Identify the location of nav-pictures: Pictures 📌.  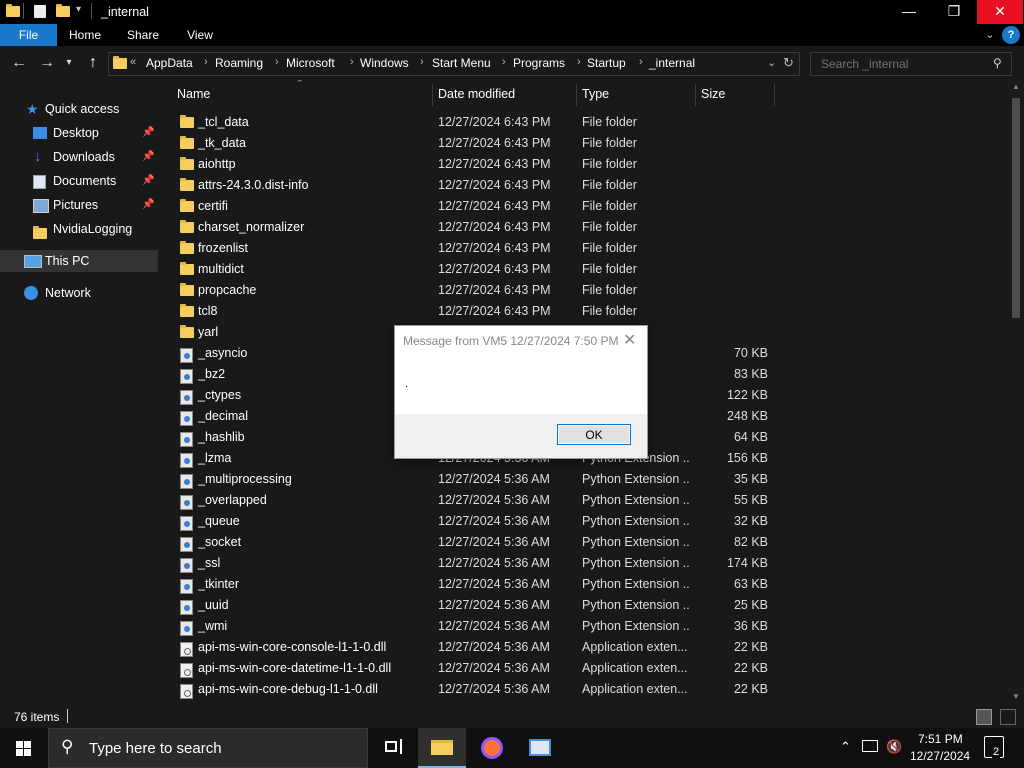
(79, 205).